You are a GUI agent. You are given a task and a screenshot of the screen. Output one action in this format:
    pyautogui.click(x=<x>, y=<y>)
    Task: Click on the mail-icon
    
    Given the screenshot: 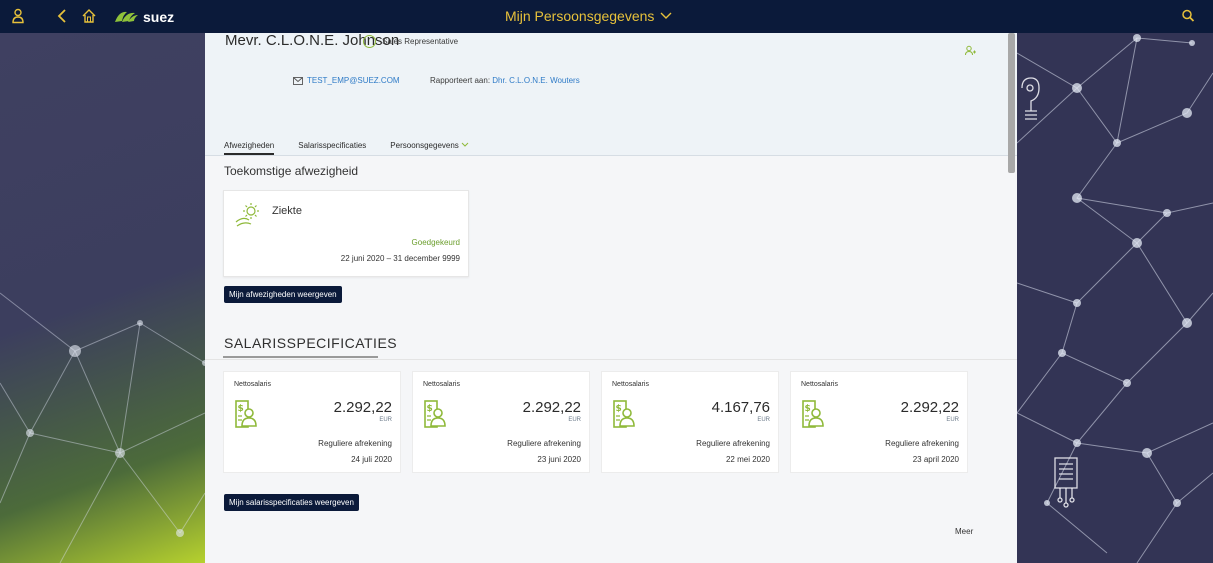 What is the action you would take?
    pyautogui.click(x=298, y=80)
    